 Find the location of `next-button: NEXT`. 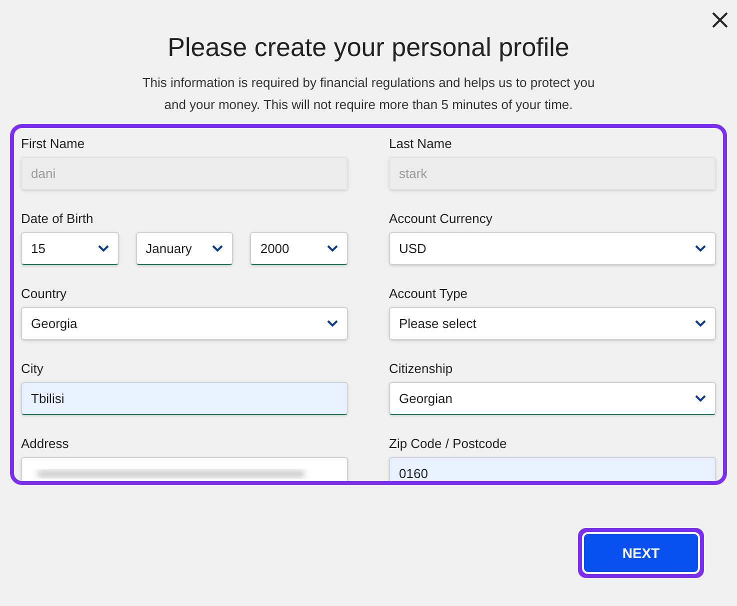

next-button: NEXT is located at coordinates (641, 553).